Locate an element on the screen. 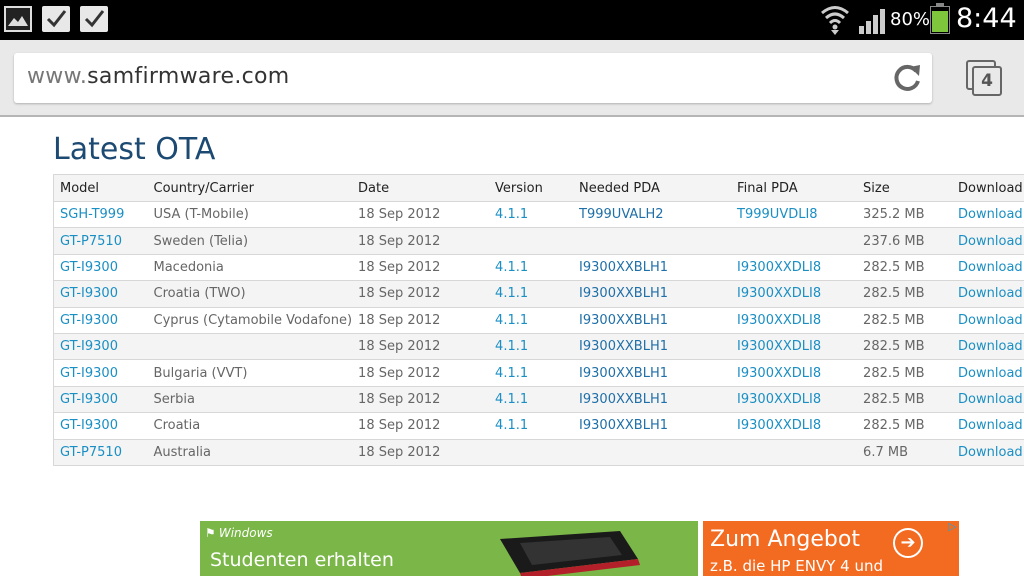 This screenshot has width=1024, height=576. ad-right-panel: Zum Angebot z.B. die HP ENVY 4 und ➔ is located at coordinates (831, 548).